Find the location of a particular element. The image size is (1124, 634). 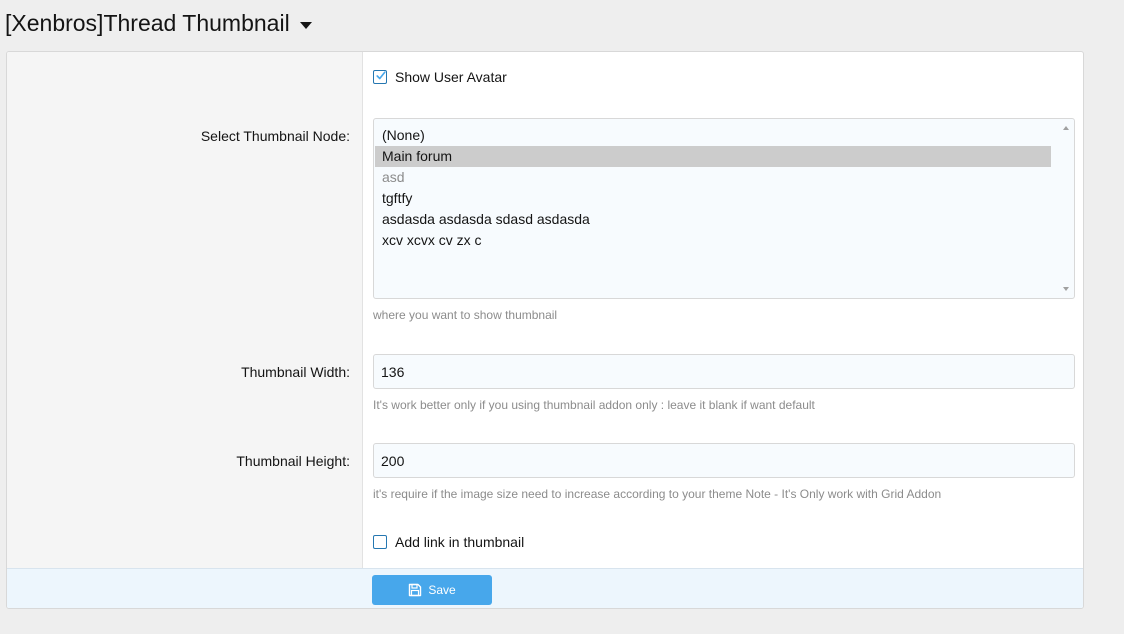

page-title: [Xenbros]Thread Thumbnail is located at coordinates (158, 23).